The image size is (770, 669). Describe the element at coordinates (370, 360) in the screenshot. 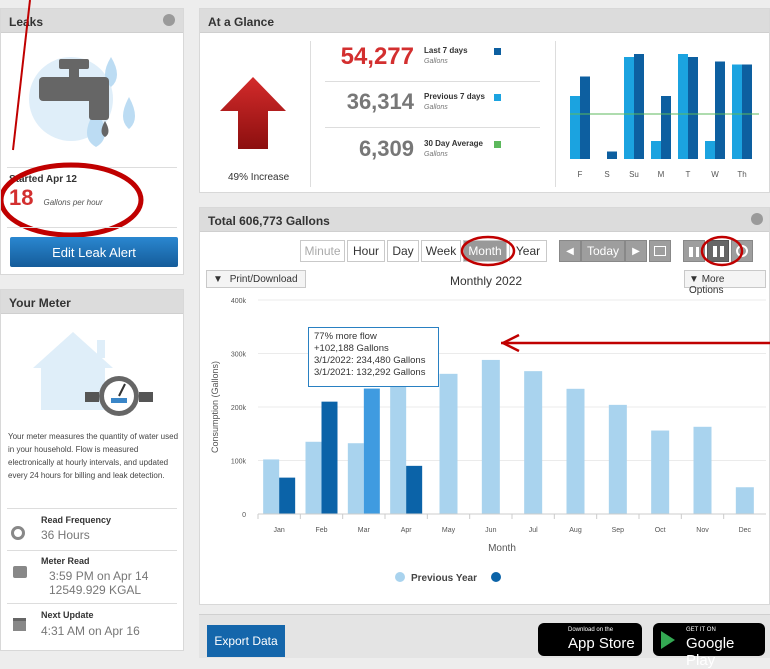

I see `tooltip-line: 3/1/2022: 234,480 Gallons` at that location.